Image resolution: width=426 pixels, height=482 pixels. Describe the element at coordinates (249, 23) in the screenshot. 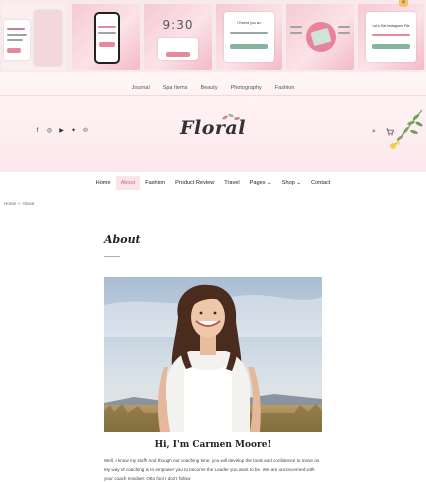

I see `popup-heading-1: I'll send you an` at that location.